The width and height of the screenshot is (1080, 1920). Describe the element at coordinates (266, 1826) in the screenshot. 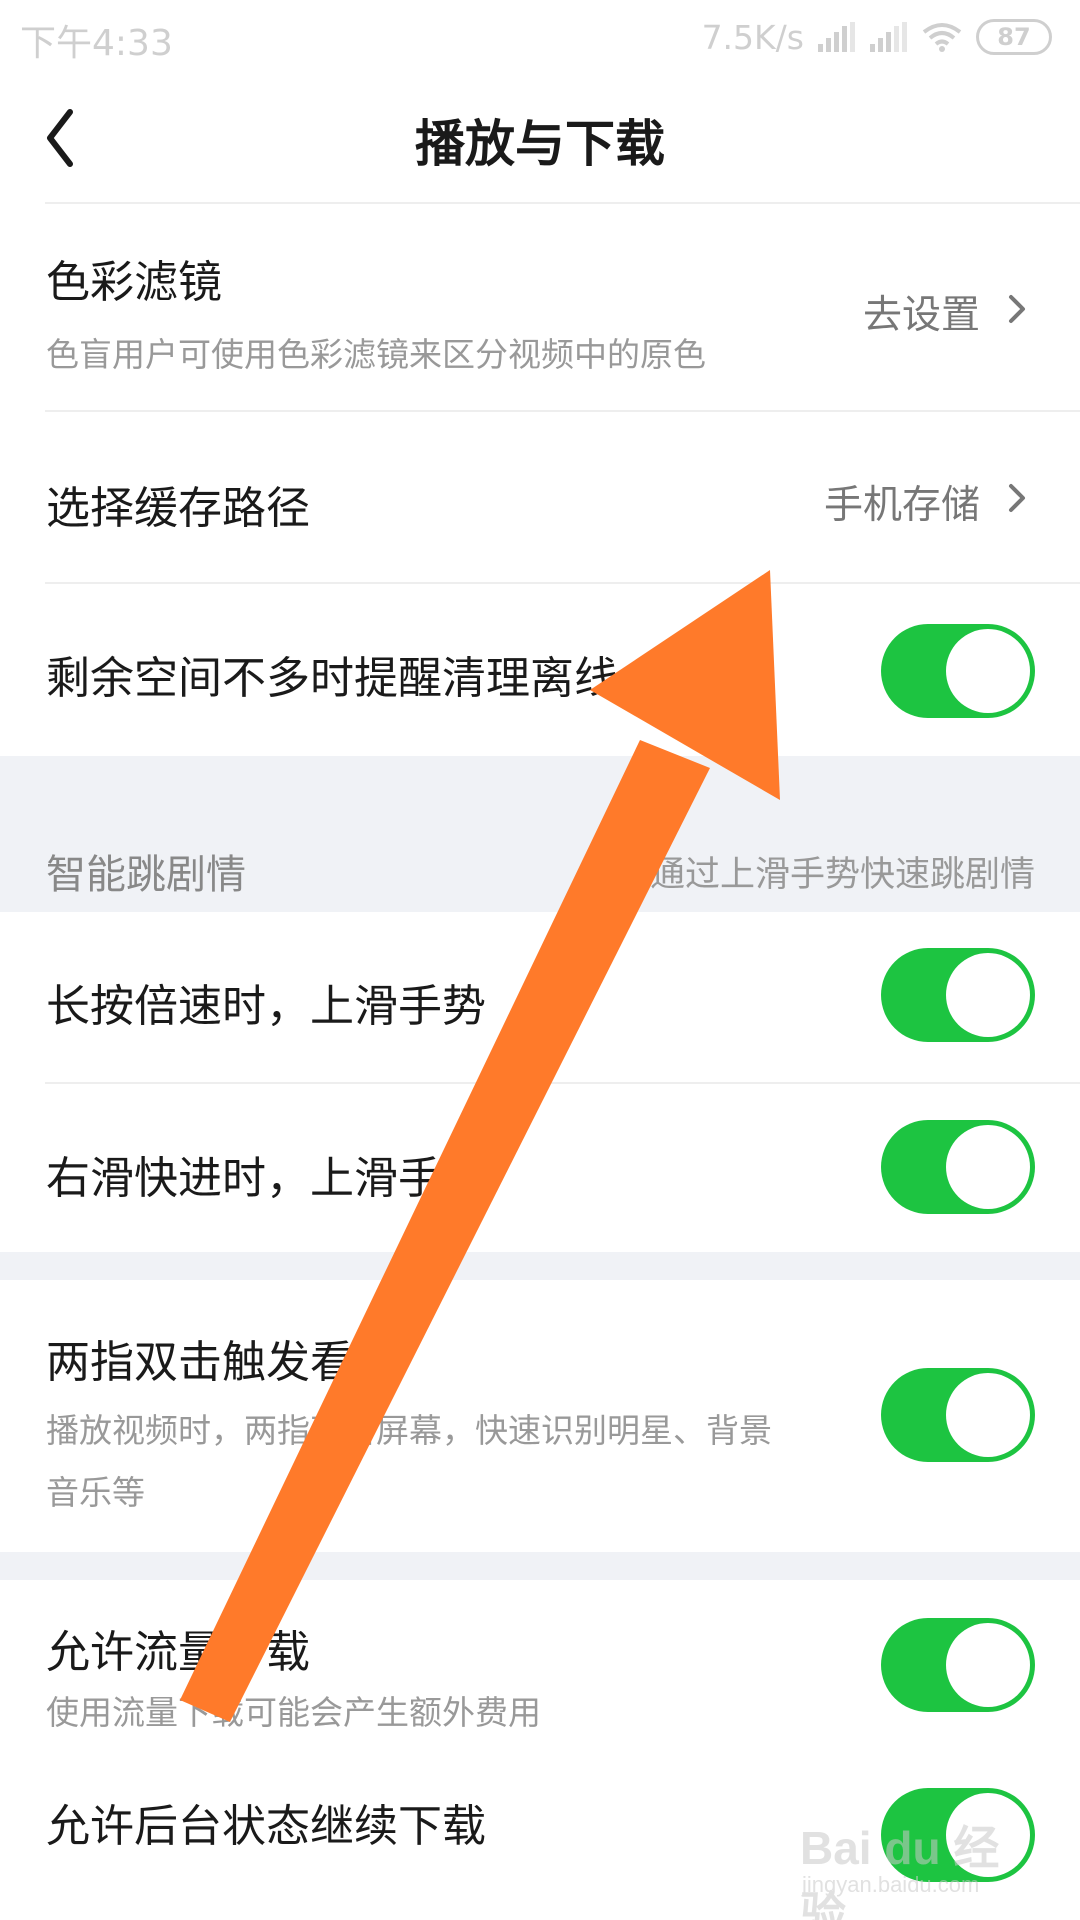

I see `background-download-title: 允许后台状态继续下载` at that location.